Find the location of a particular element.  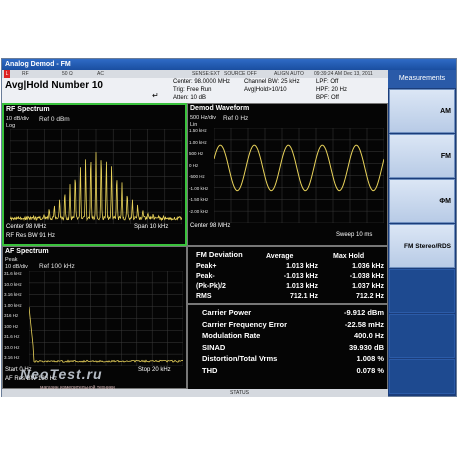

measurement-label: Carrier Frequency Error is located at coordinates (244, 324).